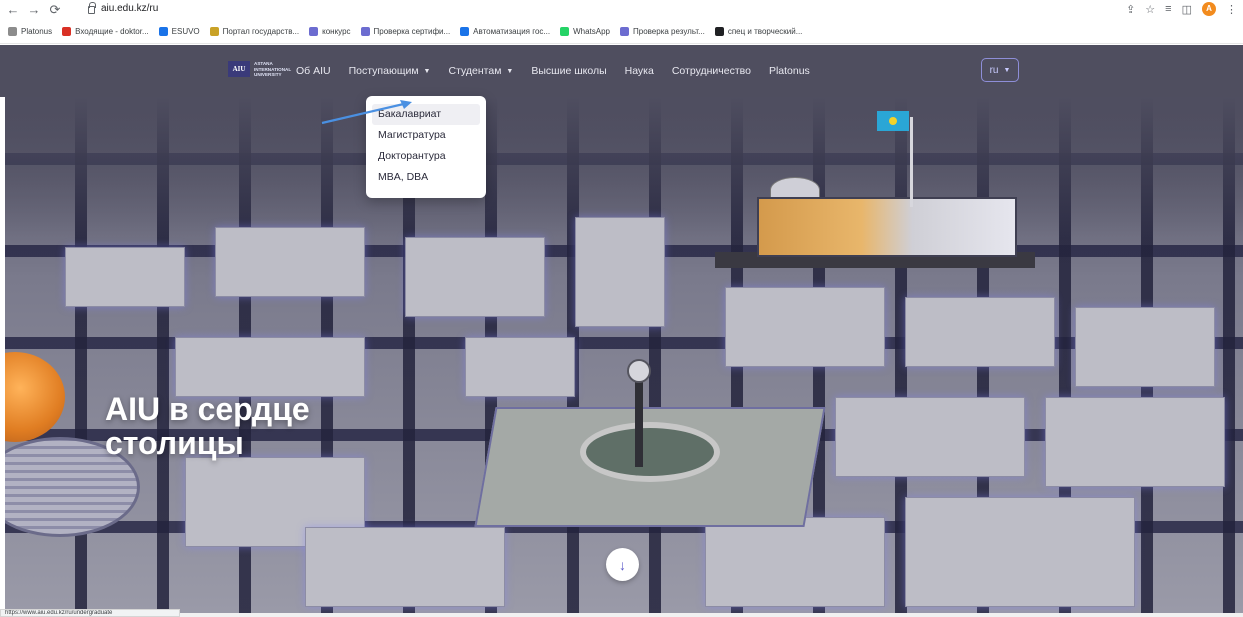  Describe the element at coordinates (92, 7) in the screenshot. I see `lock-icon` at that location.